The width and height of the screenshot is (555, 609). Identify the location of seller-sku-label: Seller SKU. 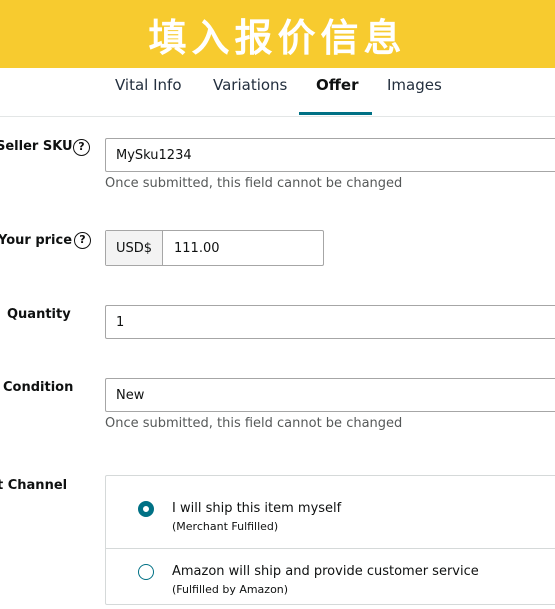
(36, 146).